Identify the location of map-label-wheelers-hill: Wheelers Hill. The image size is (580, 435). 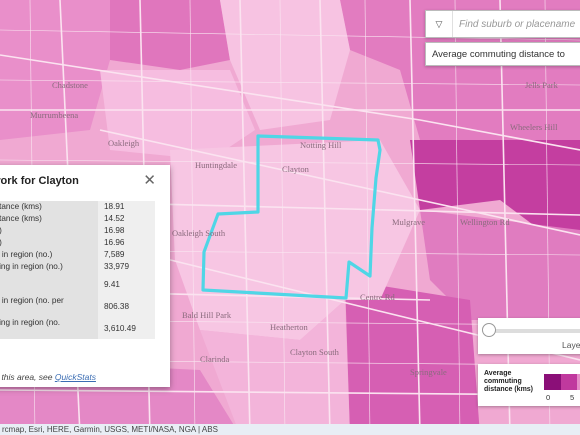
(534, 127).